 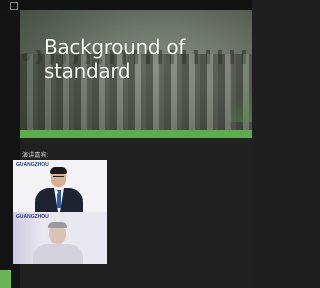 What do you see at coordinates (60, 186) in the screenshot?
I see `speaker-video-tile-1: GUANGZHOU` at bounding box center [60, 186].